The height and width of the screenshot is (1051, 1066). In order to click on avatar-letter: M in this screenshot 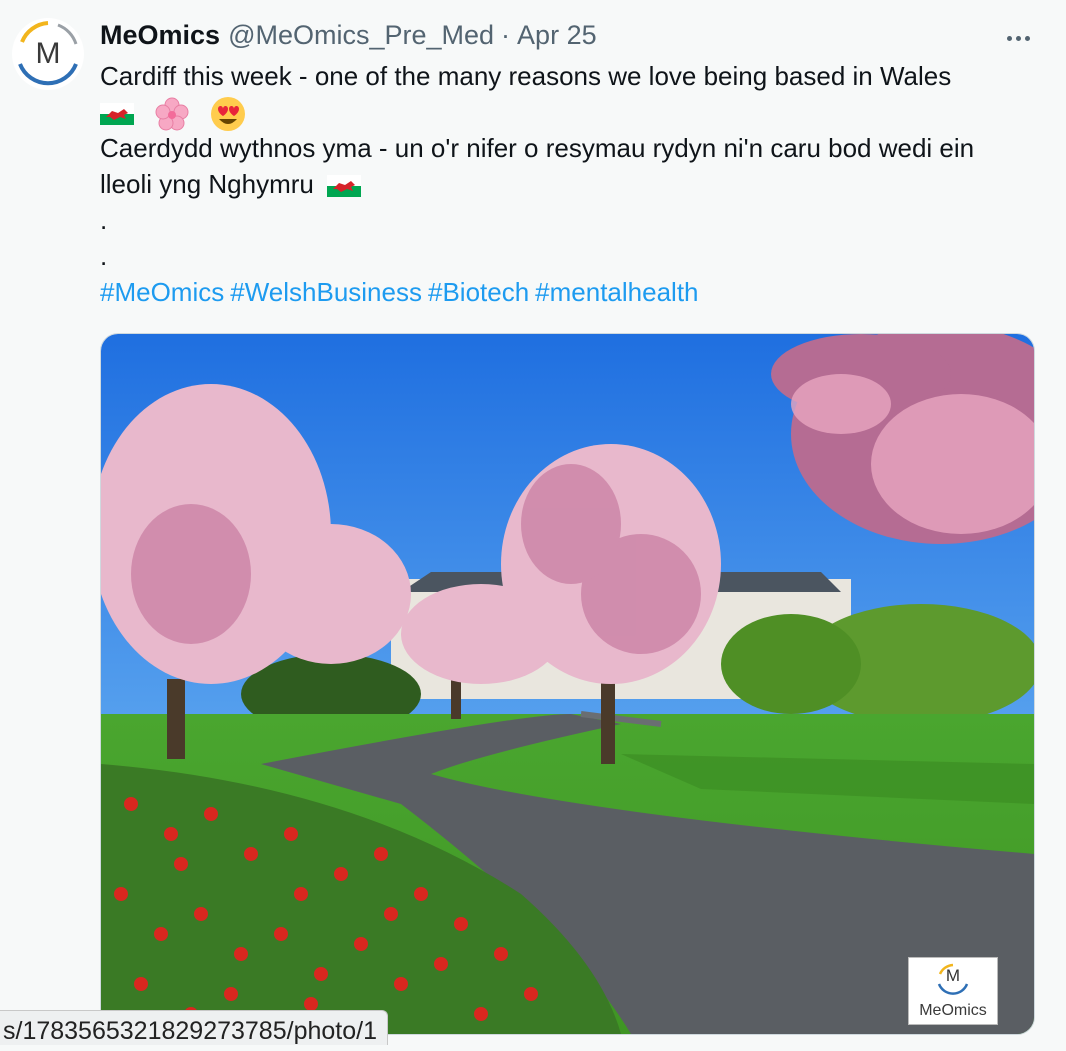, I will do `click(48, 53)`.